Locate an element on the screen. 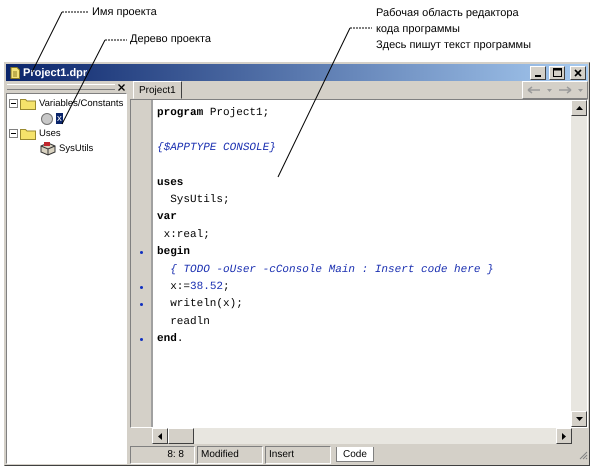 The image size is (594, 476). scrollbar-thumb is located at coordinates (181, 436).